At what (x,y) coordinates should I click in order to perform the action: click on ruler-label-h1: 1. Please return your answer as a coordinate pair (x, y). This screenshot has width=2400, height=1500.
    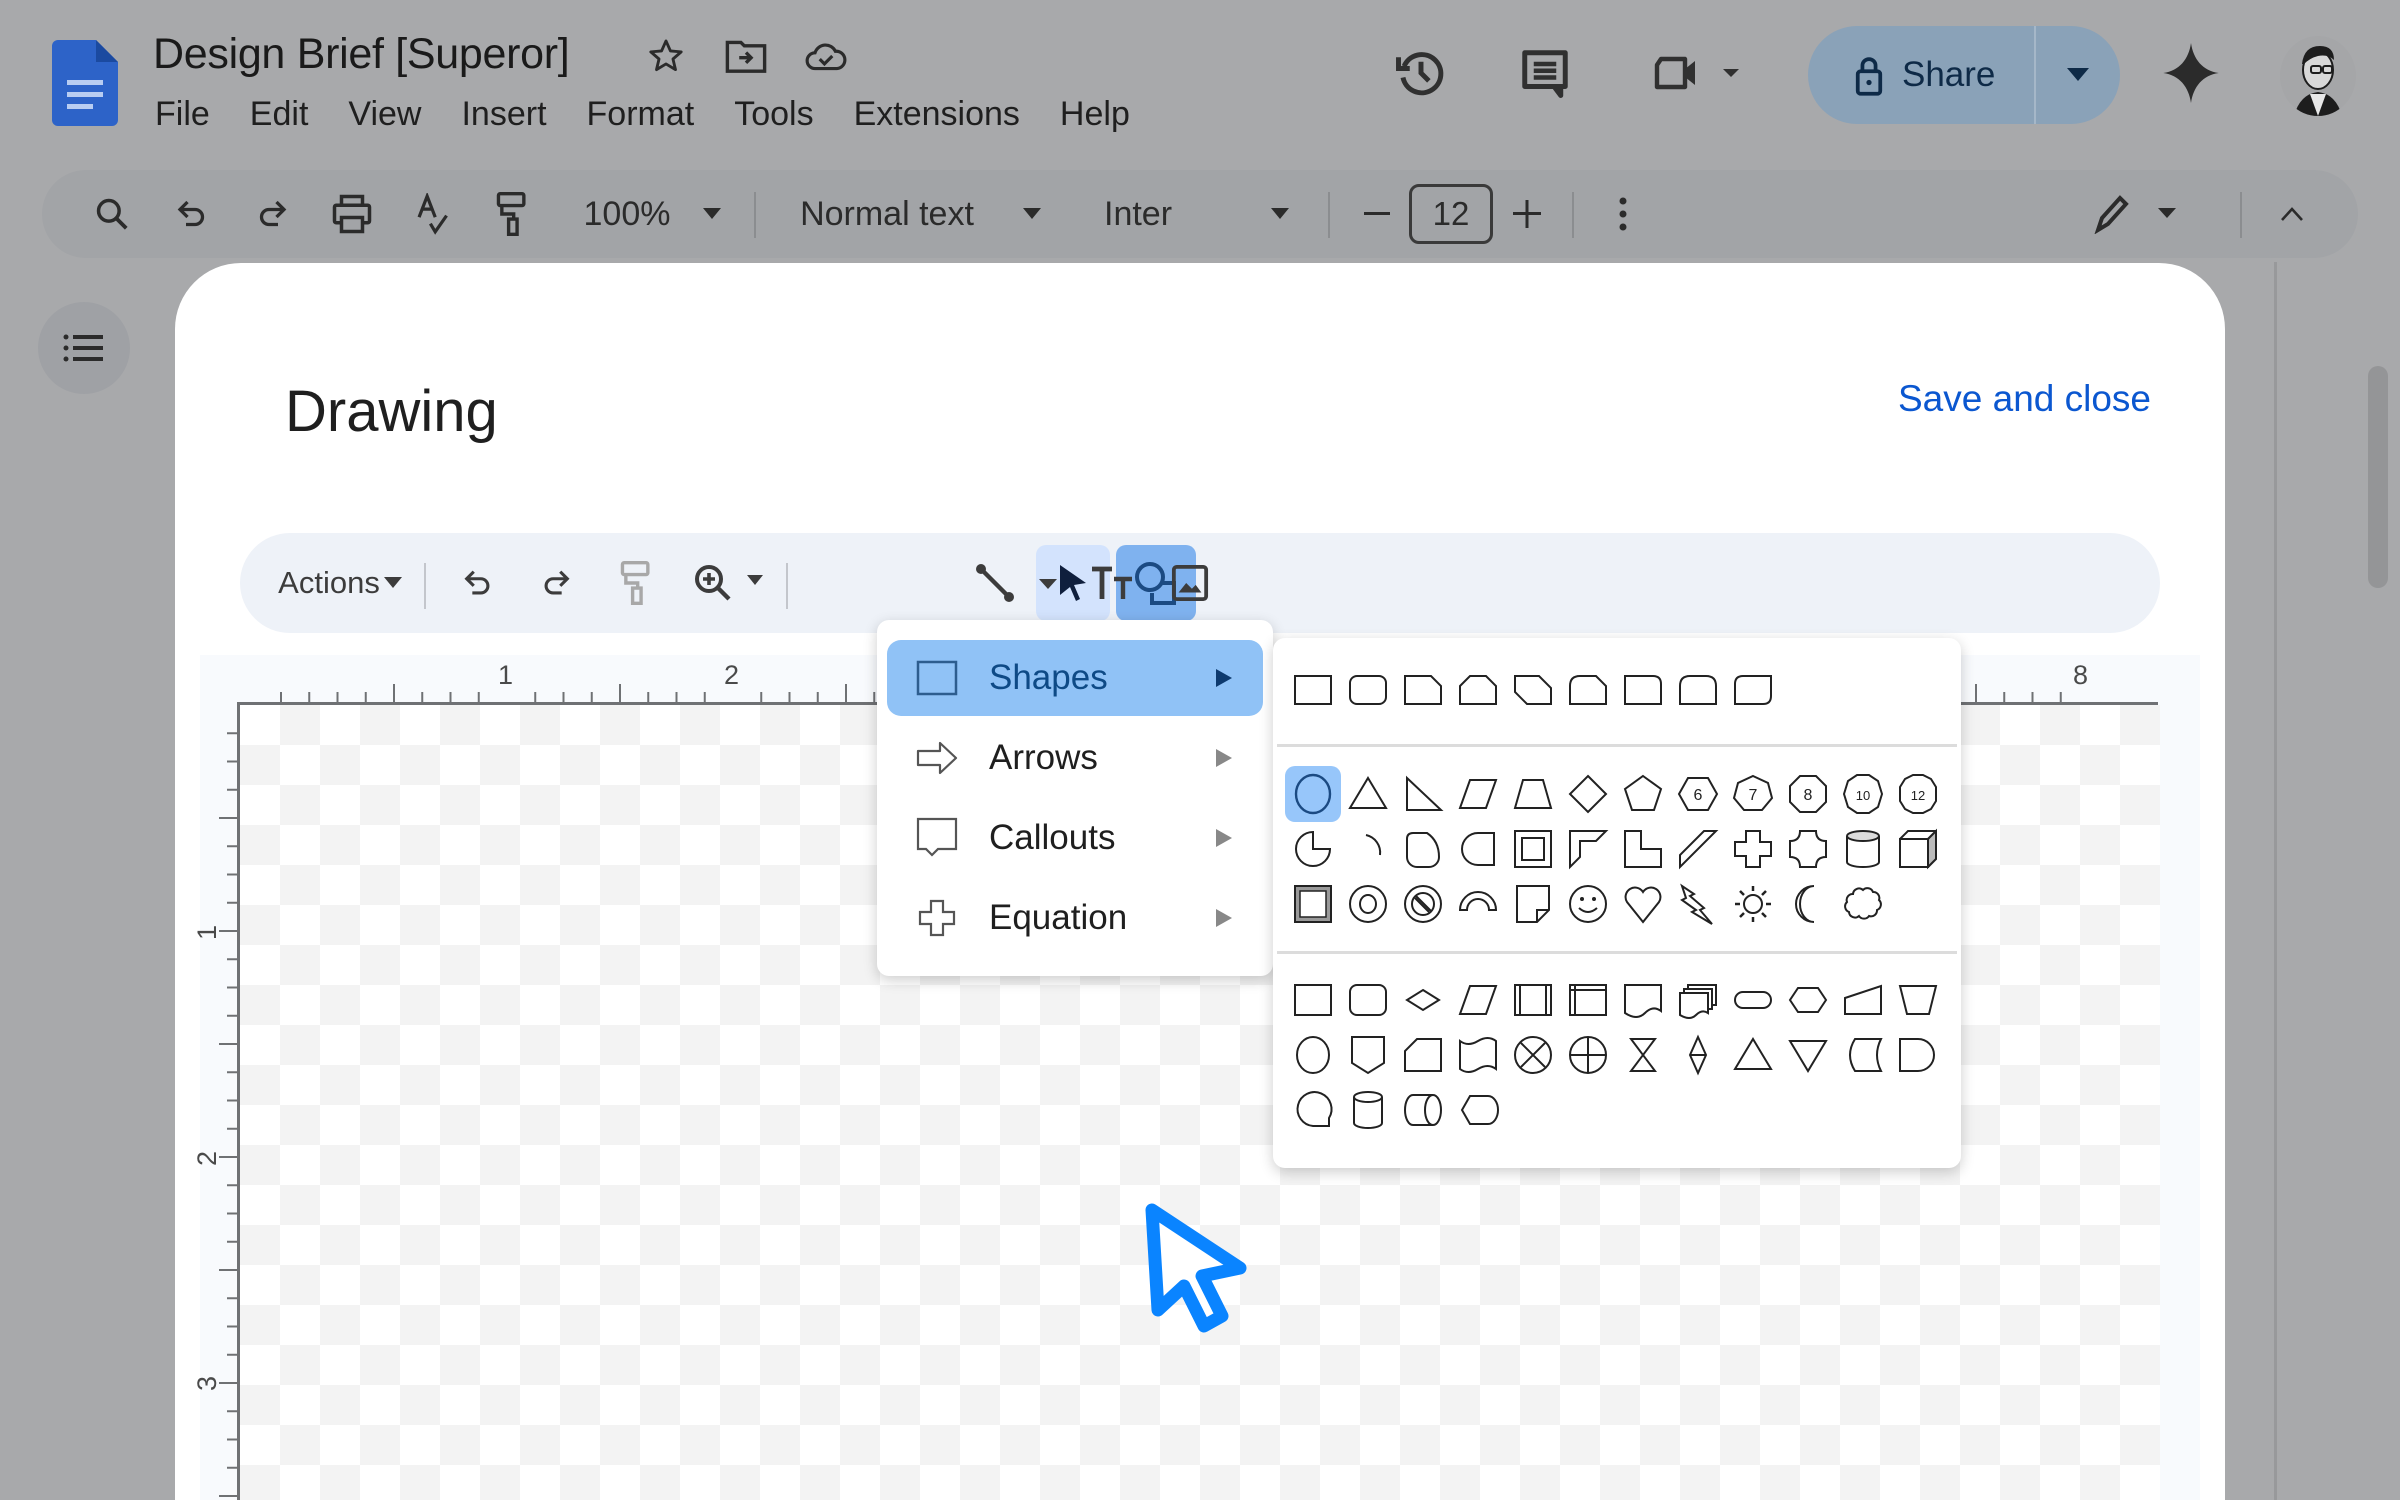
    Looking at the image, I should click on (506, 675).